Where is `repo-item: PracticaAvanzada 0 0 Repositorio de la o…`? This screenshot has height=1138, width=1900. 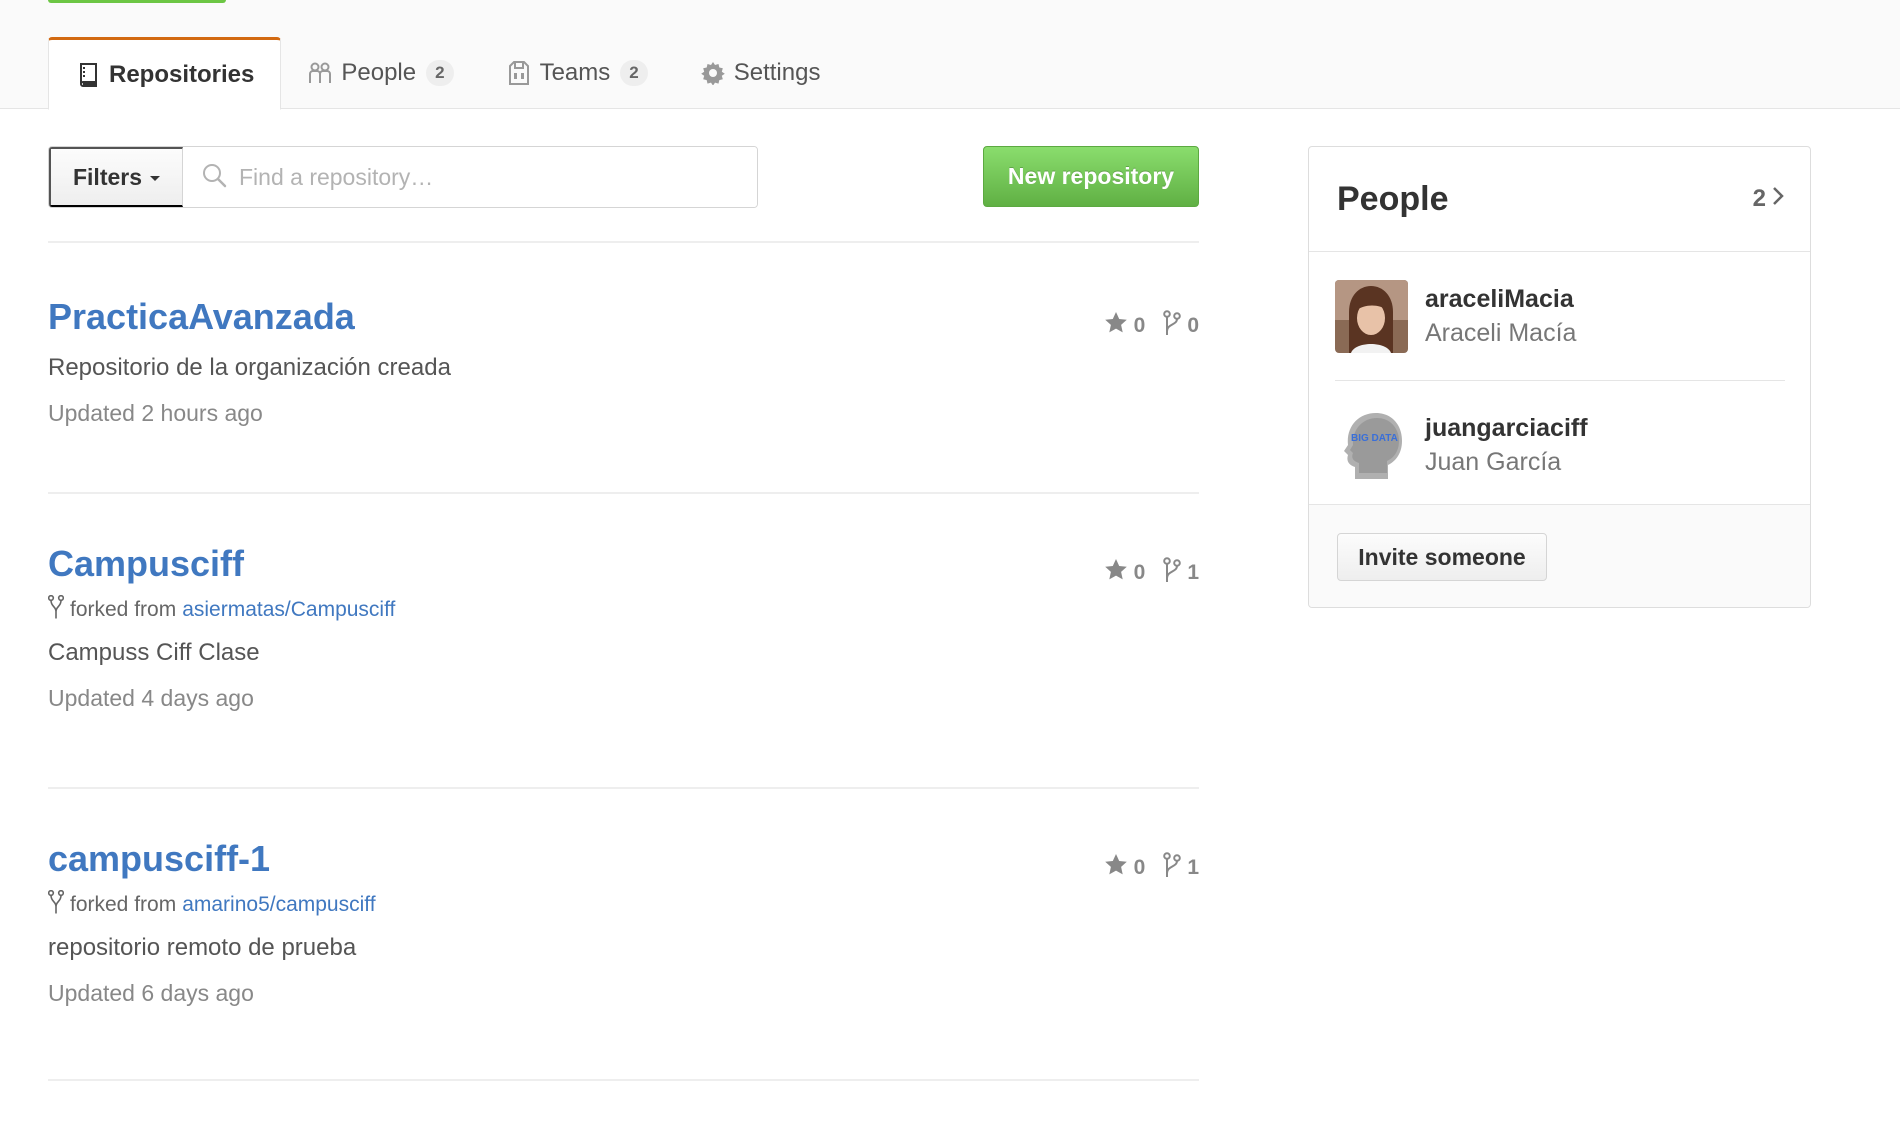 repo-item: PracticaAvanzada 0 0 Repositorio de la o… is located at coordinates (623, 361).